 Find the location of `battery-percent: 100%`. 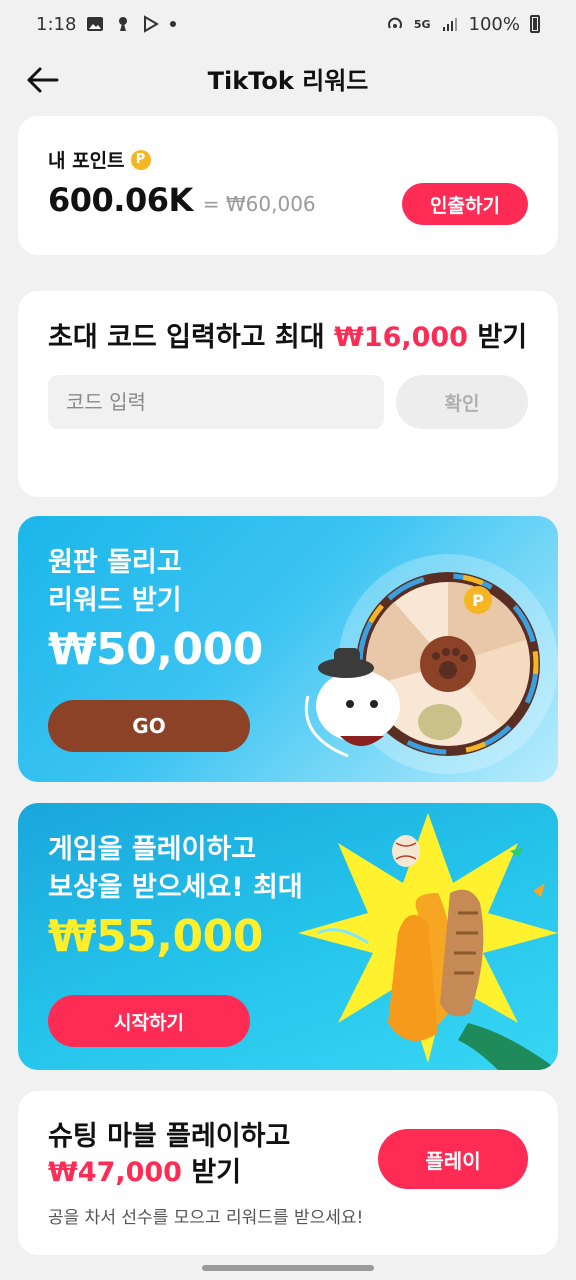

battery-percent: 100% is located at coordinates (494, 24).